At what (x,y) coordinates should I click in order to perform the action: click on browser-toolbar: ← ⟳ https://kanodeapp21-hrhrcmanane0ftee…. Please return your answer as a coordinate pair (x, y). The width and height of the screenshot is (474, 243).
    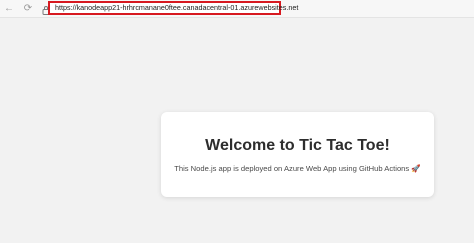
    Looking at the image, I should click on (237, 9).